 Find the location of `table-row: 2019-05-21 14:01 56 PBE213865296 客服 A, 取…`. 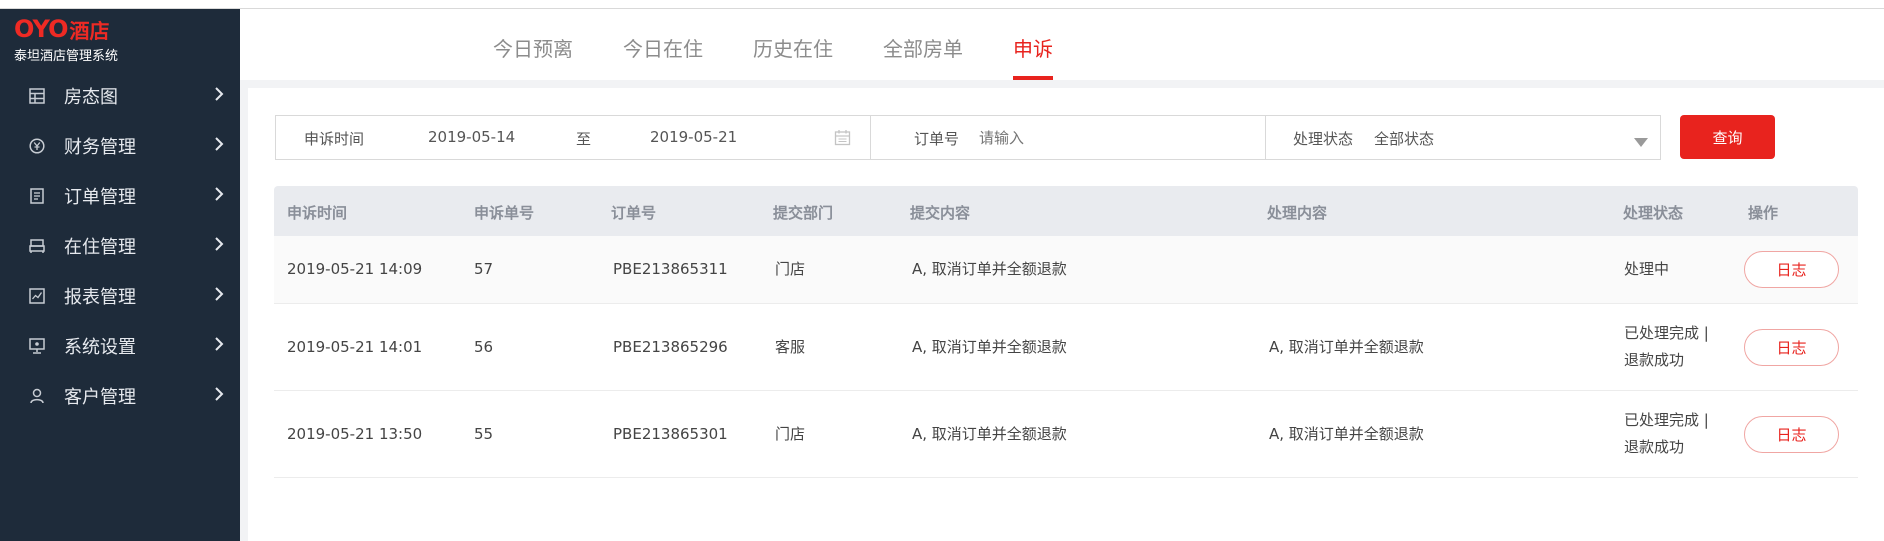

table-row: 2019-05-21 14:01 56 PBE213865296 客服 A, 取… is located at coordinates (1066, 347).